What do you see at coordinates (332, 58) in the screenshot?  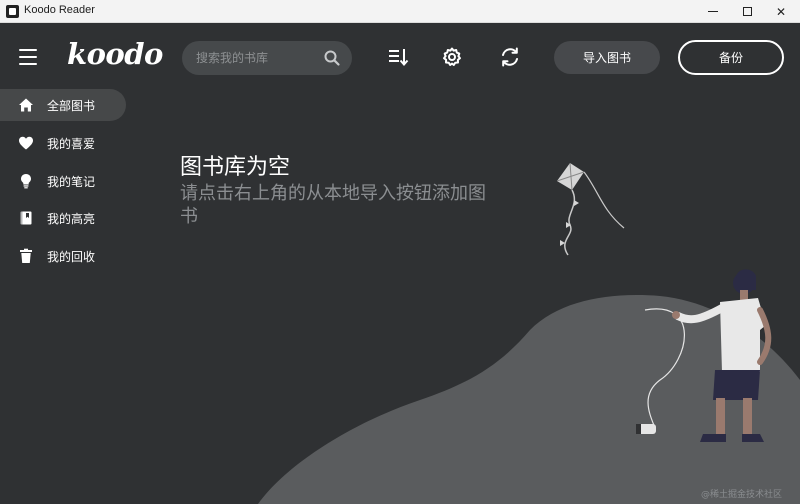 I see `search-icon` at bounding box center [332, 58].